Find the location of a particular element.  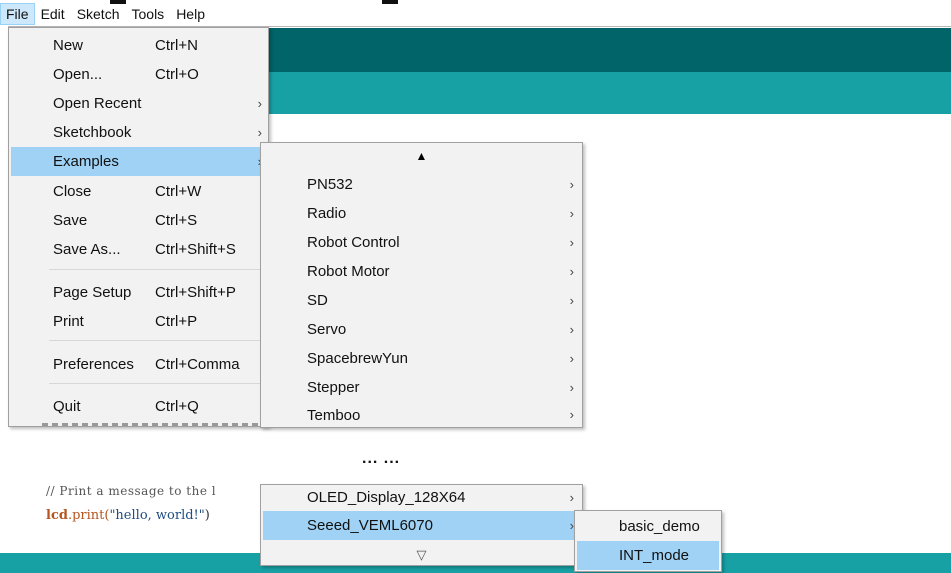

menu-item-shortcut: Ctrl+P is located at coordinates (176, 321).